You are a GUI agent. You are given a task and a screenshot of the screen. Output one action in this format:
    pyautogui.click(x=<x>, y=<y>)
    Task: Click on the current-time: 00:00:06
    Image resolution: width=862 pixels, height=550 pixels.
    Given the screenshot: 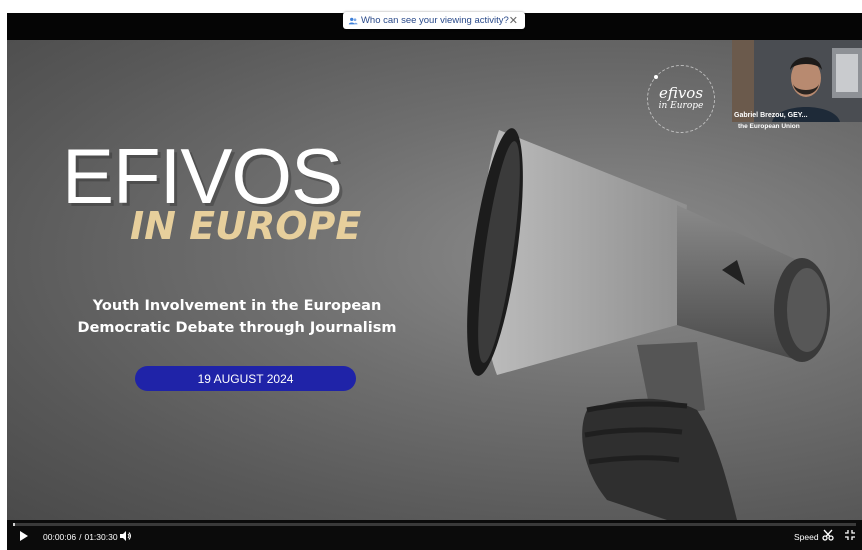 What is the action you would take?
    pyautogui.click(x=60, y=537)
    